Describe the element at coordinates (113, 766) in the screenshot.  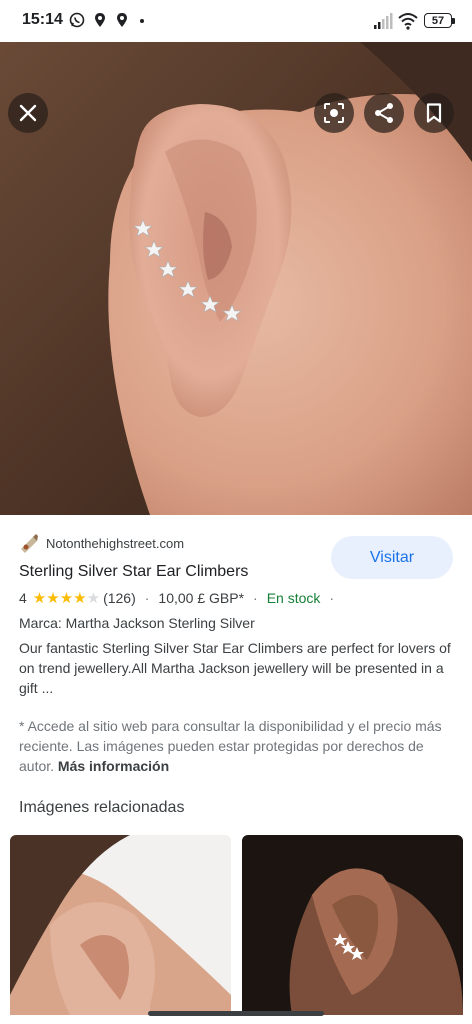
I see `more-info-link: Más información` at that location.